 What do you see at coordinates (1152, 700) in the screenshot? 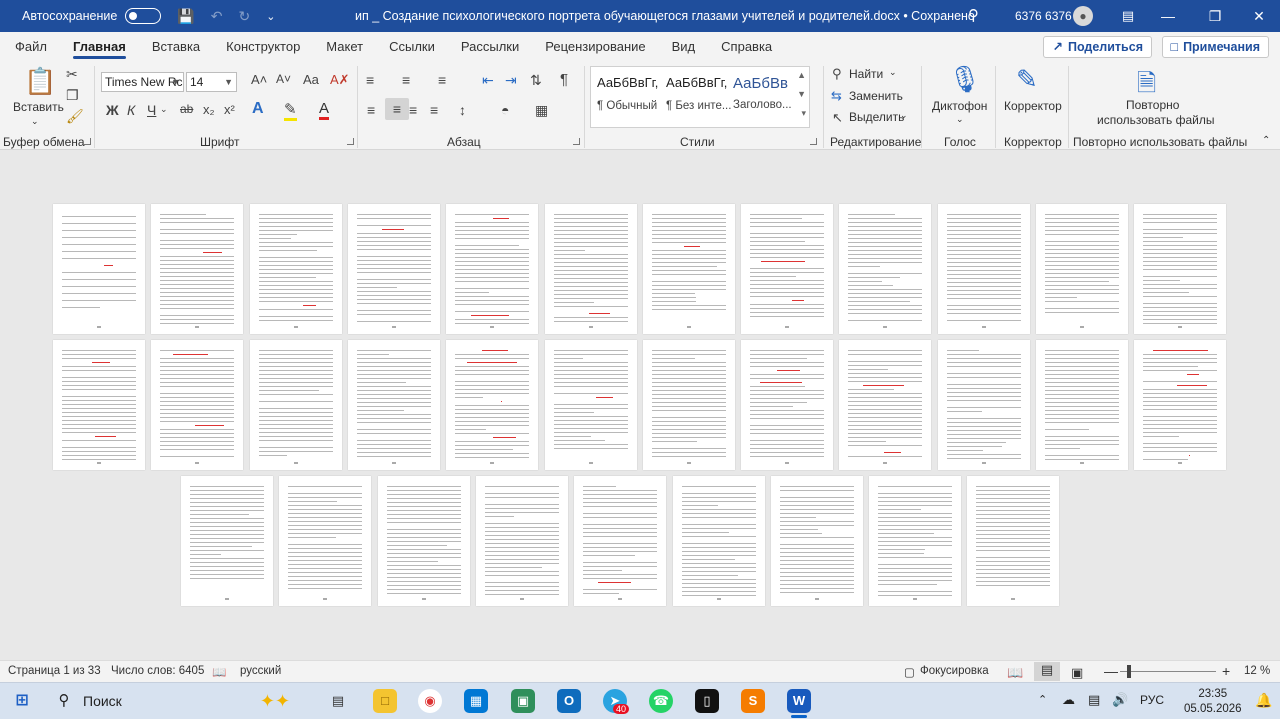
I see `language-indicator-taskbar: РУС` at bounding box center [1152, 700].